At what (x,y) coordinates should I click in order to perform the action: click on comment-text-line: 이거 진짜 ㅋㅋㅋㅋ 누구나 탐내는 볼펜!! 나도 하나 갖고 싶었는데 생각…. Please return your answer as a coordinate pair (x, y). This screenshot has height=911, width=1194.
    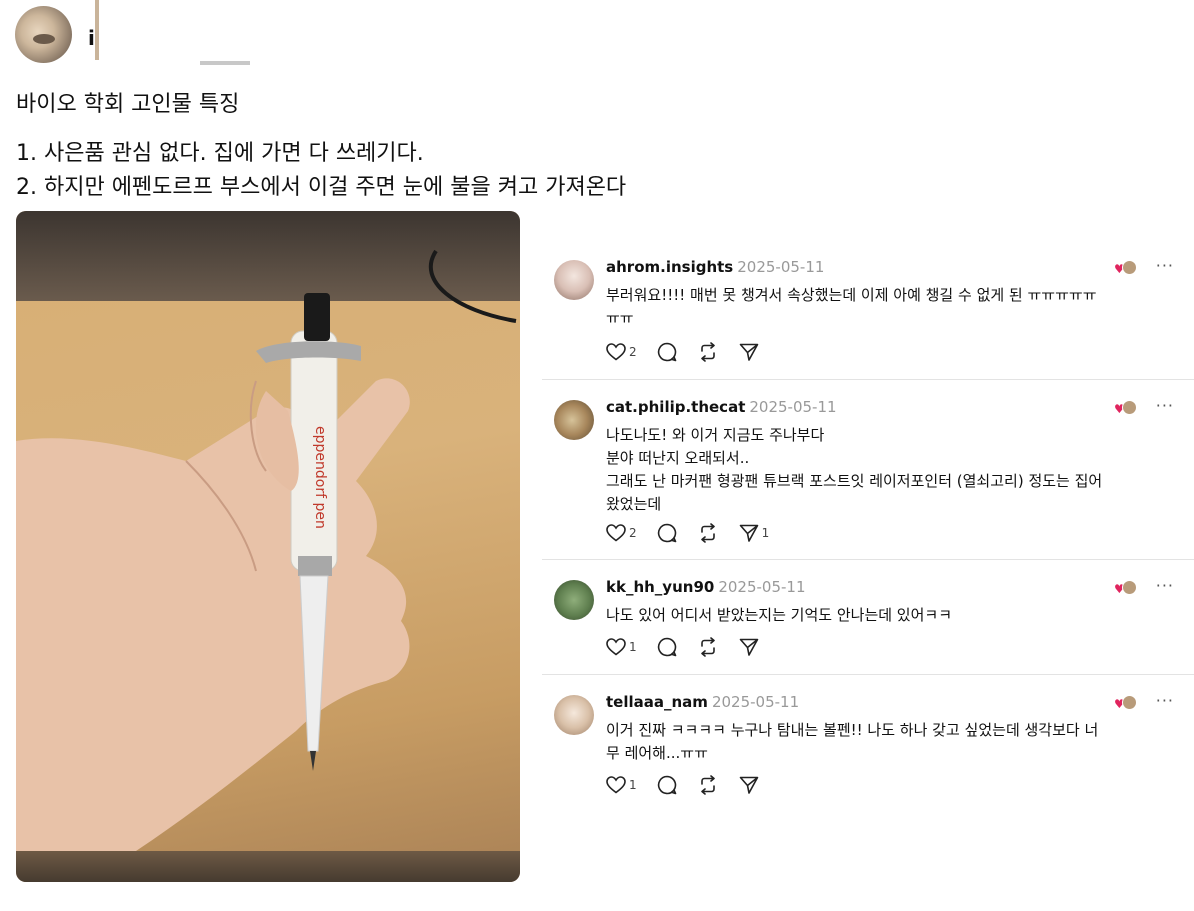
    Looking at the image, I should click on (852, 730).